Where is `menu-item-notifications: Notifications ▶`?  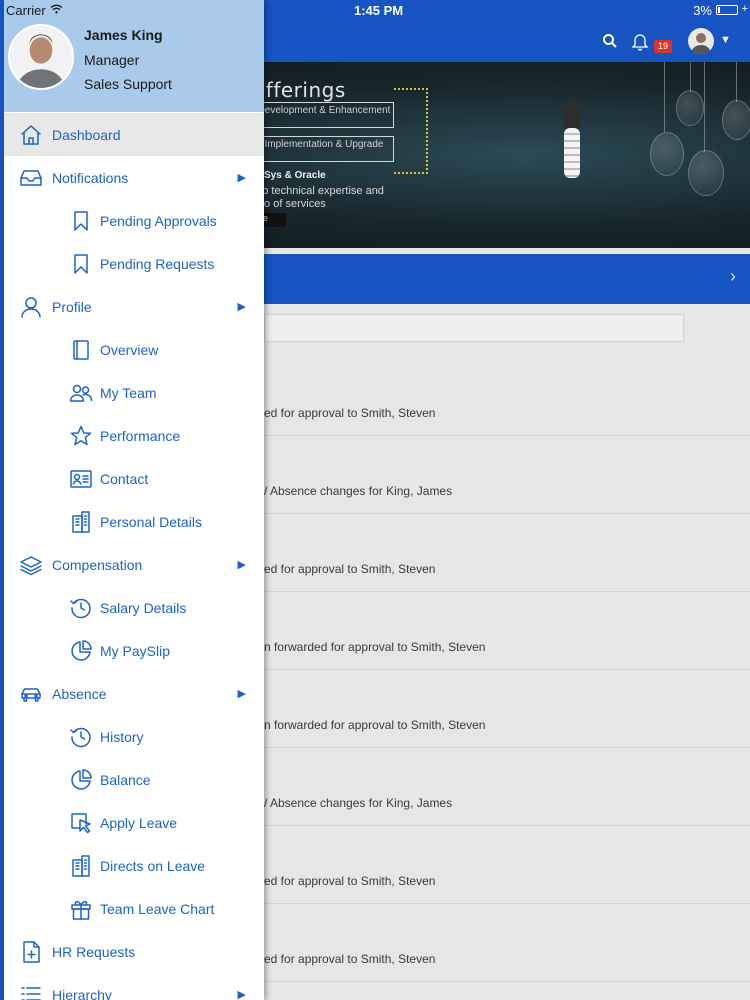 menu-item-notifications: Notifications ▶ is located at coordinates (134, 177).